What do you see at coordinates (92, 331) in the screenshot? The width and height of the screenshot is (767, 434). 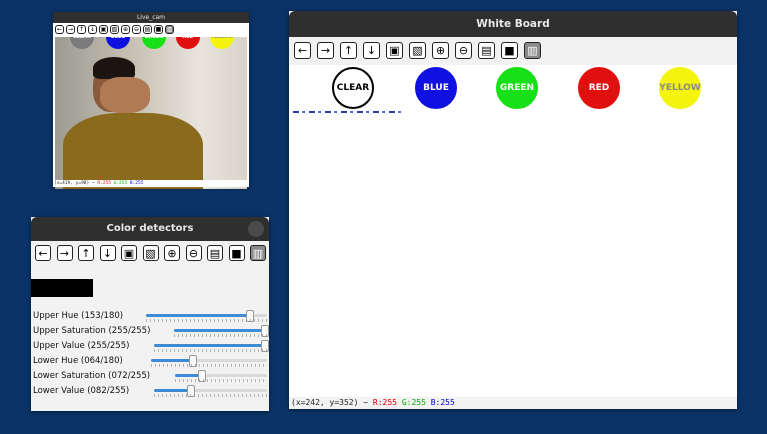 I see `slider-label: Upper Saturation (255/255)` at bounding box center [92, 331].